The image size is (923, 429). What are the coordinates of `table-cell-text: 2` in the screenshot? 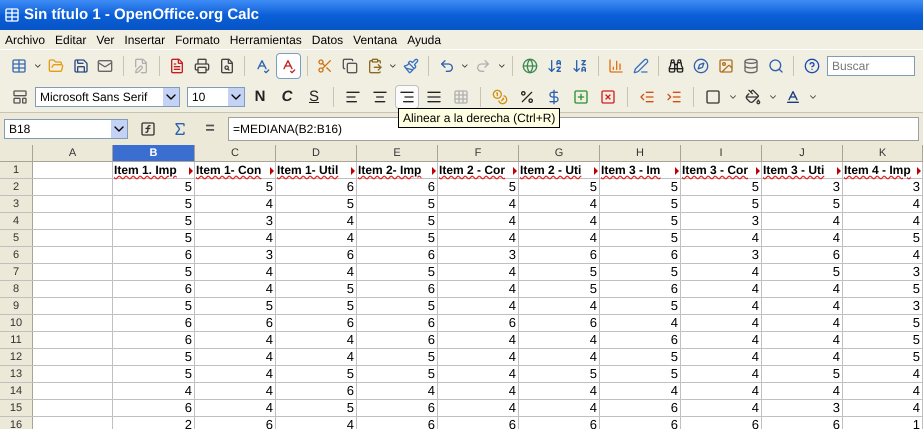 It's located at (188, 422).